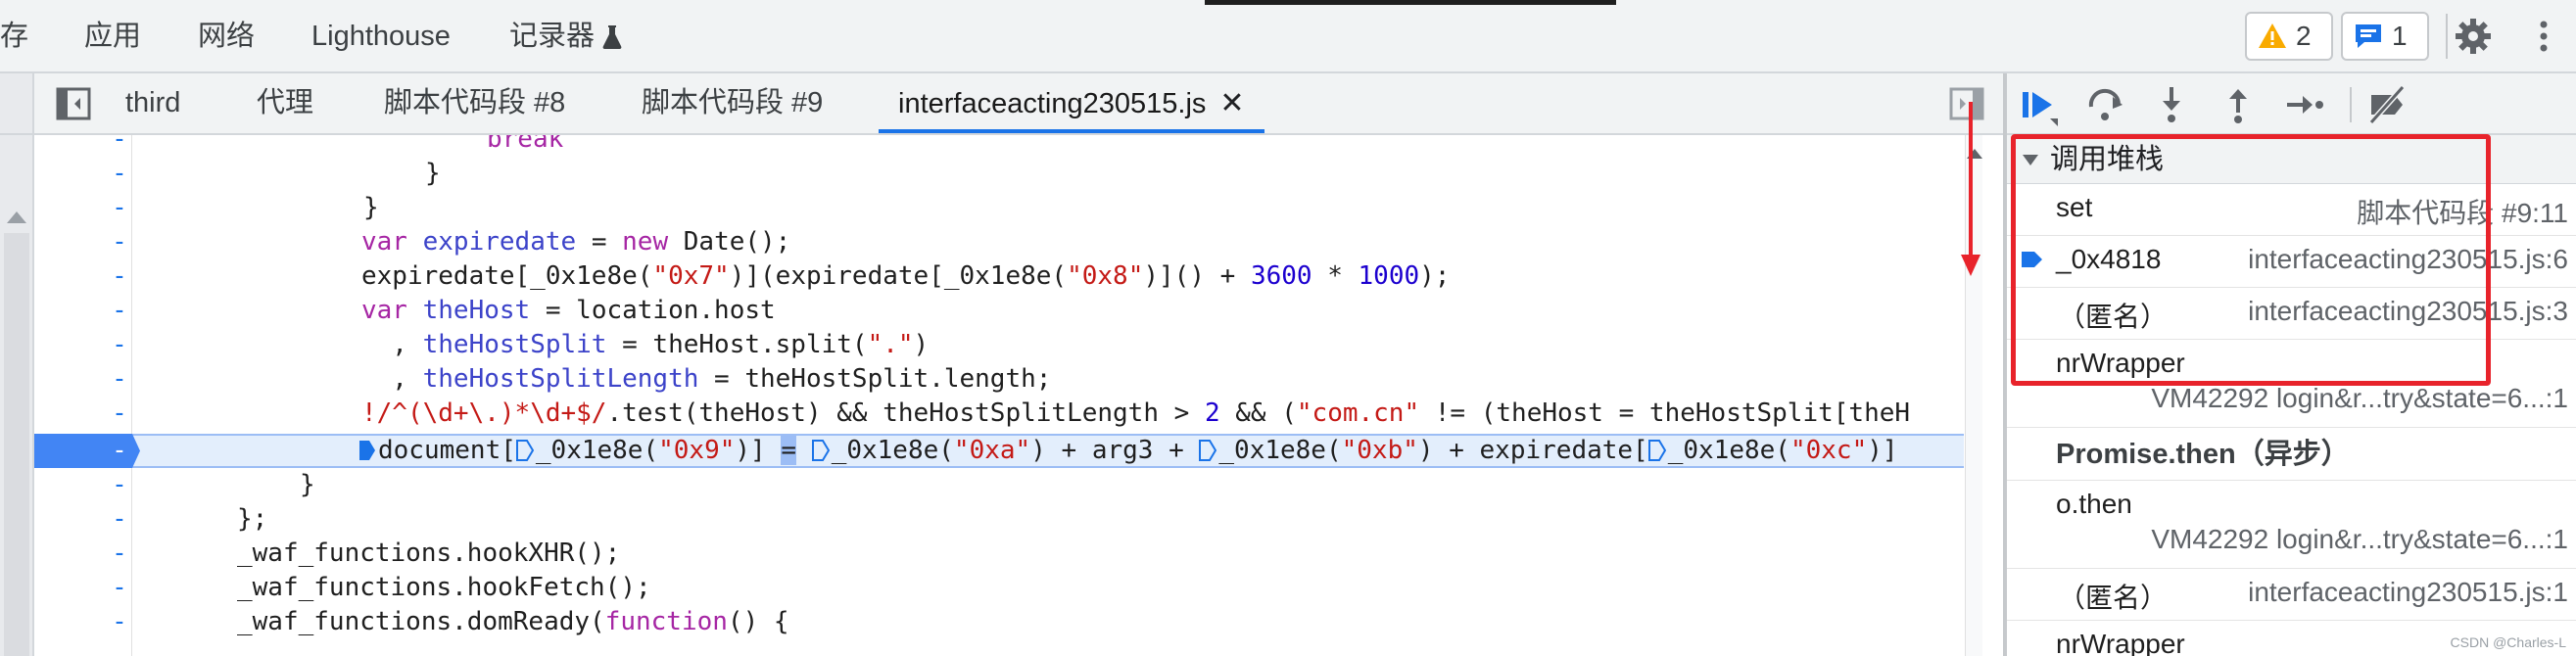  What do you see at coordinates (737, 344) in the screenshot?
I see `code-token: = theHost.split(` at bounding box center [737, 344].